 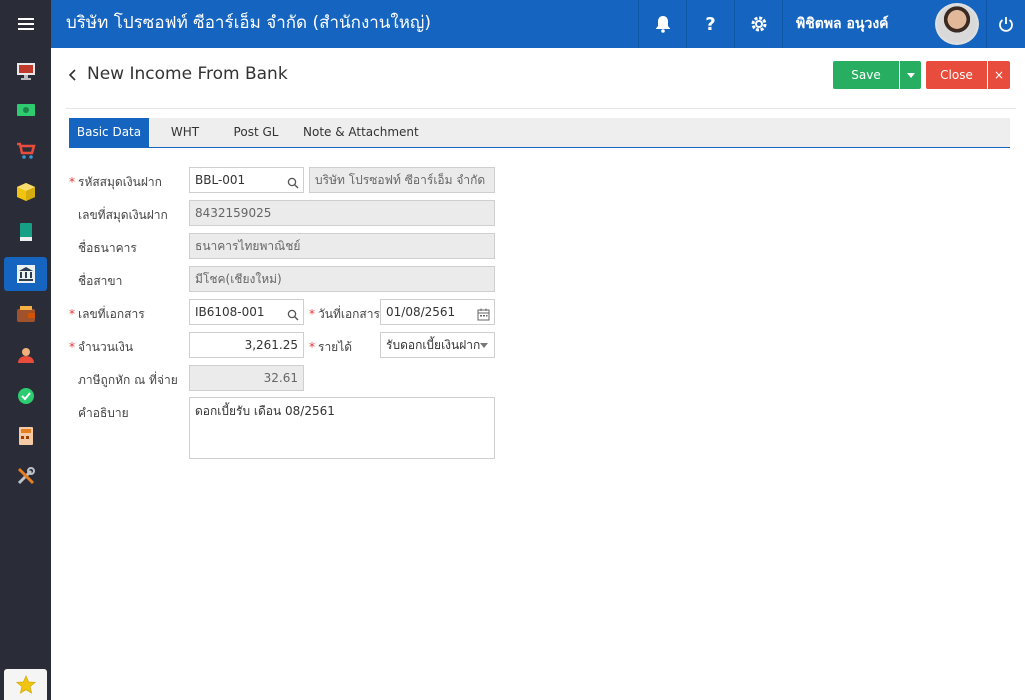 I want to click on user-menu: พิชิตพล อนุวงค์, so click(x=884, y=24).